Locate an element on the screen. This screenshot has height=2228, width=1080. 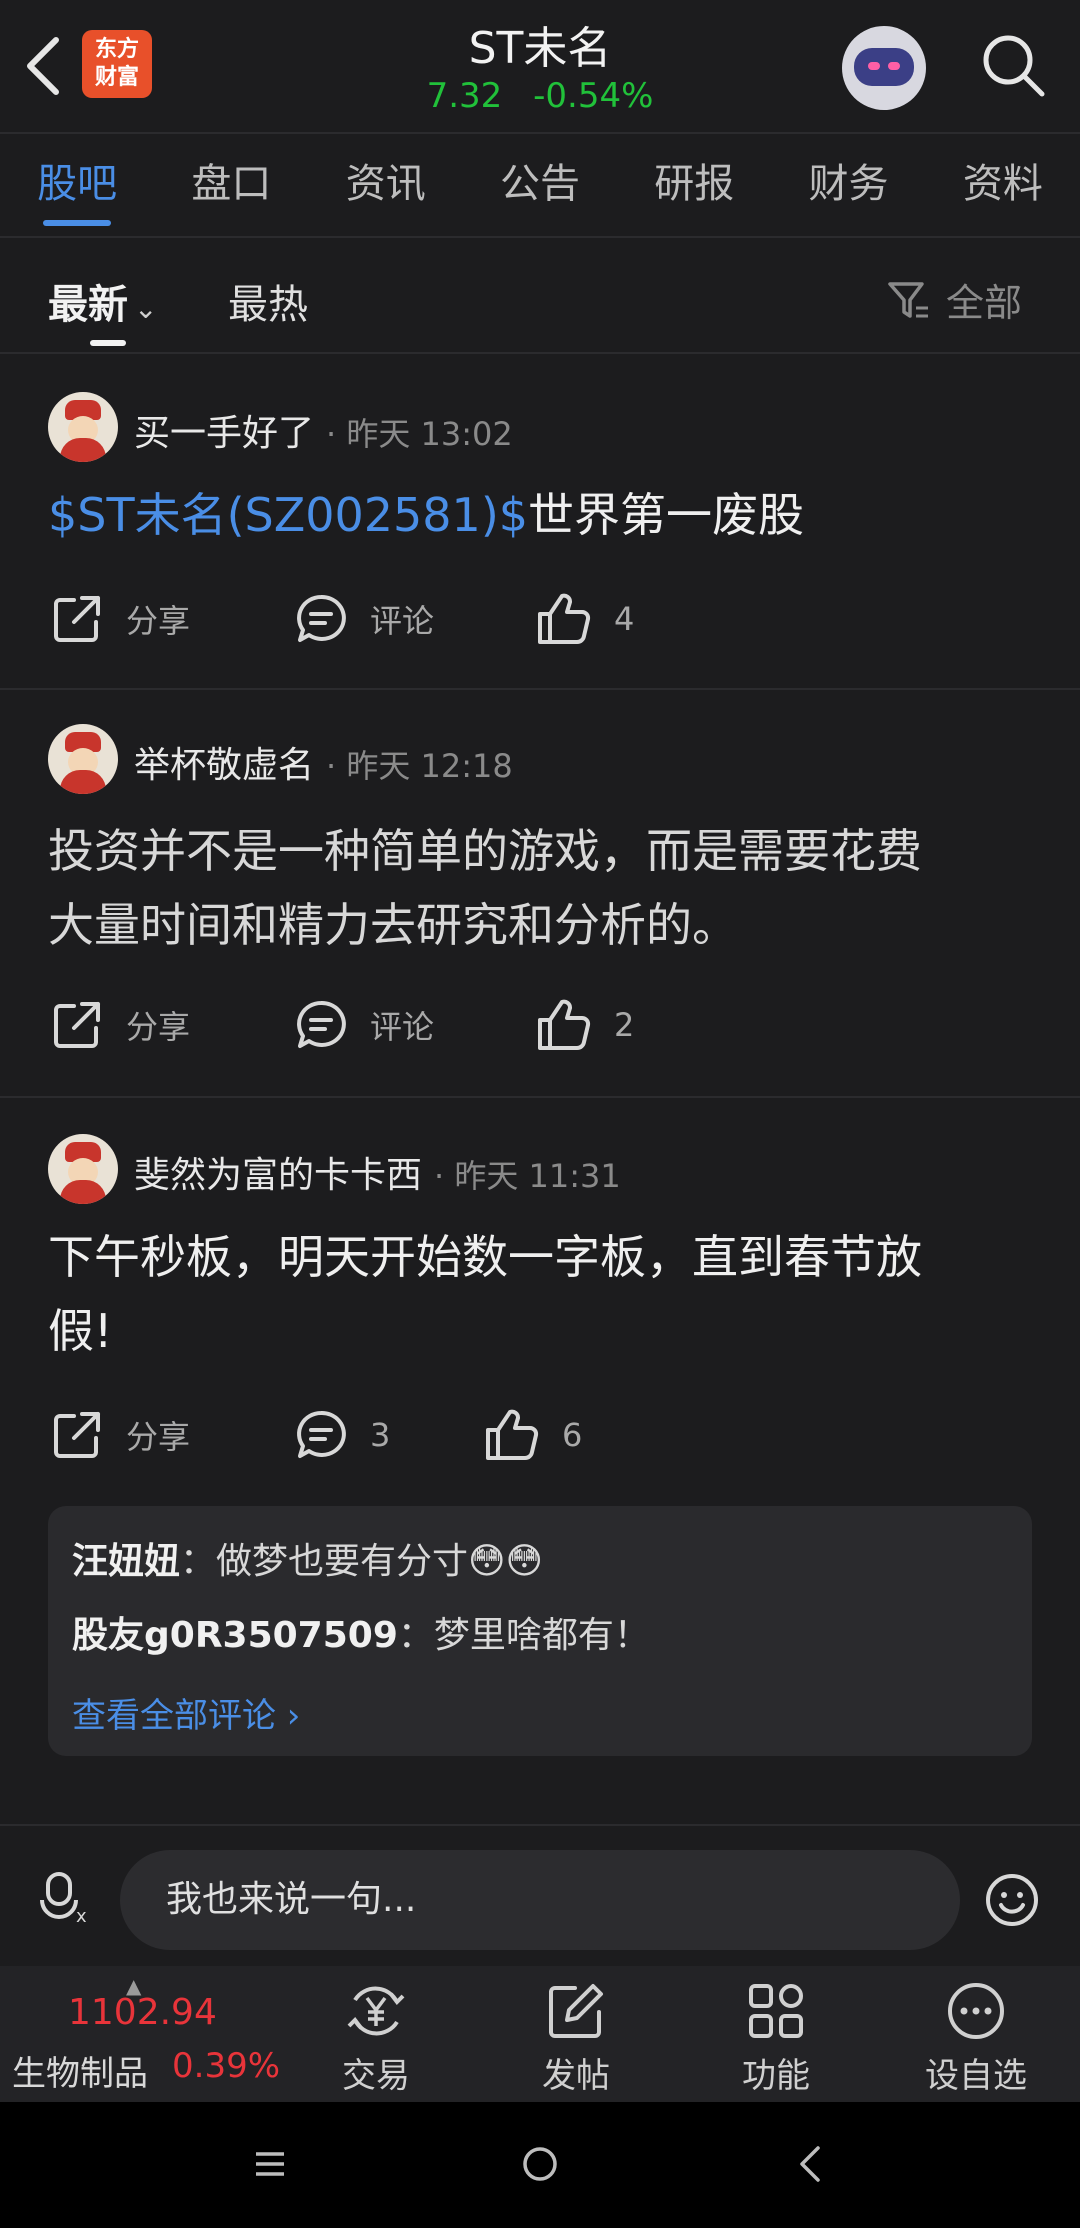
edit-post-icon is located at coordinates (576, 2011).